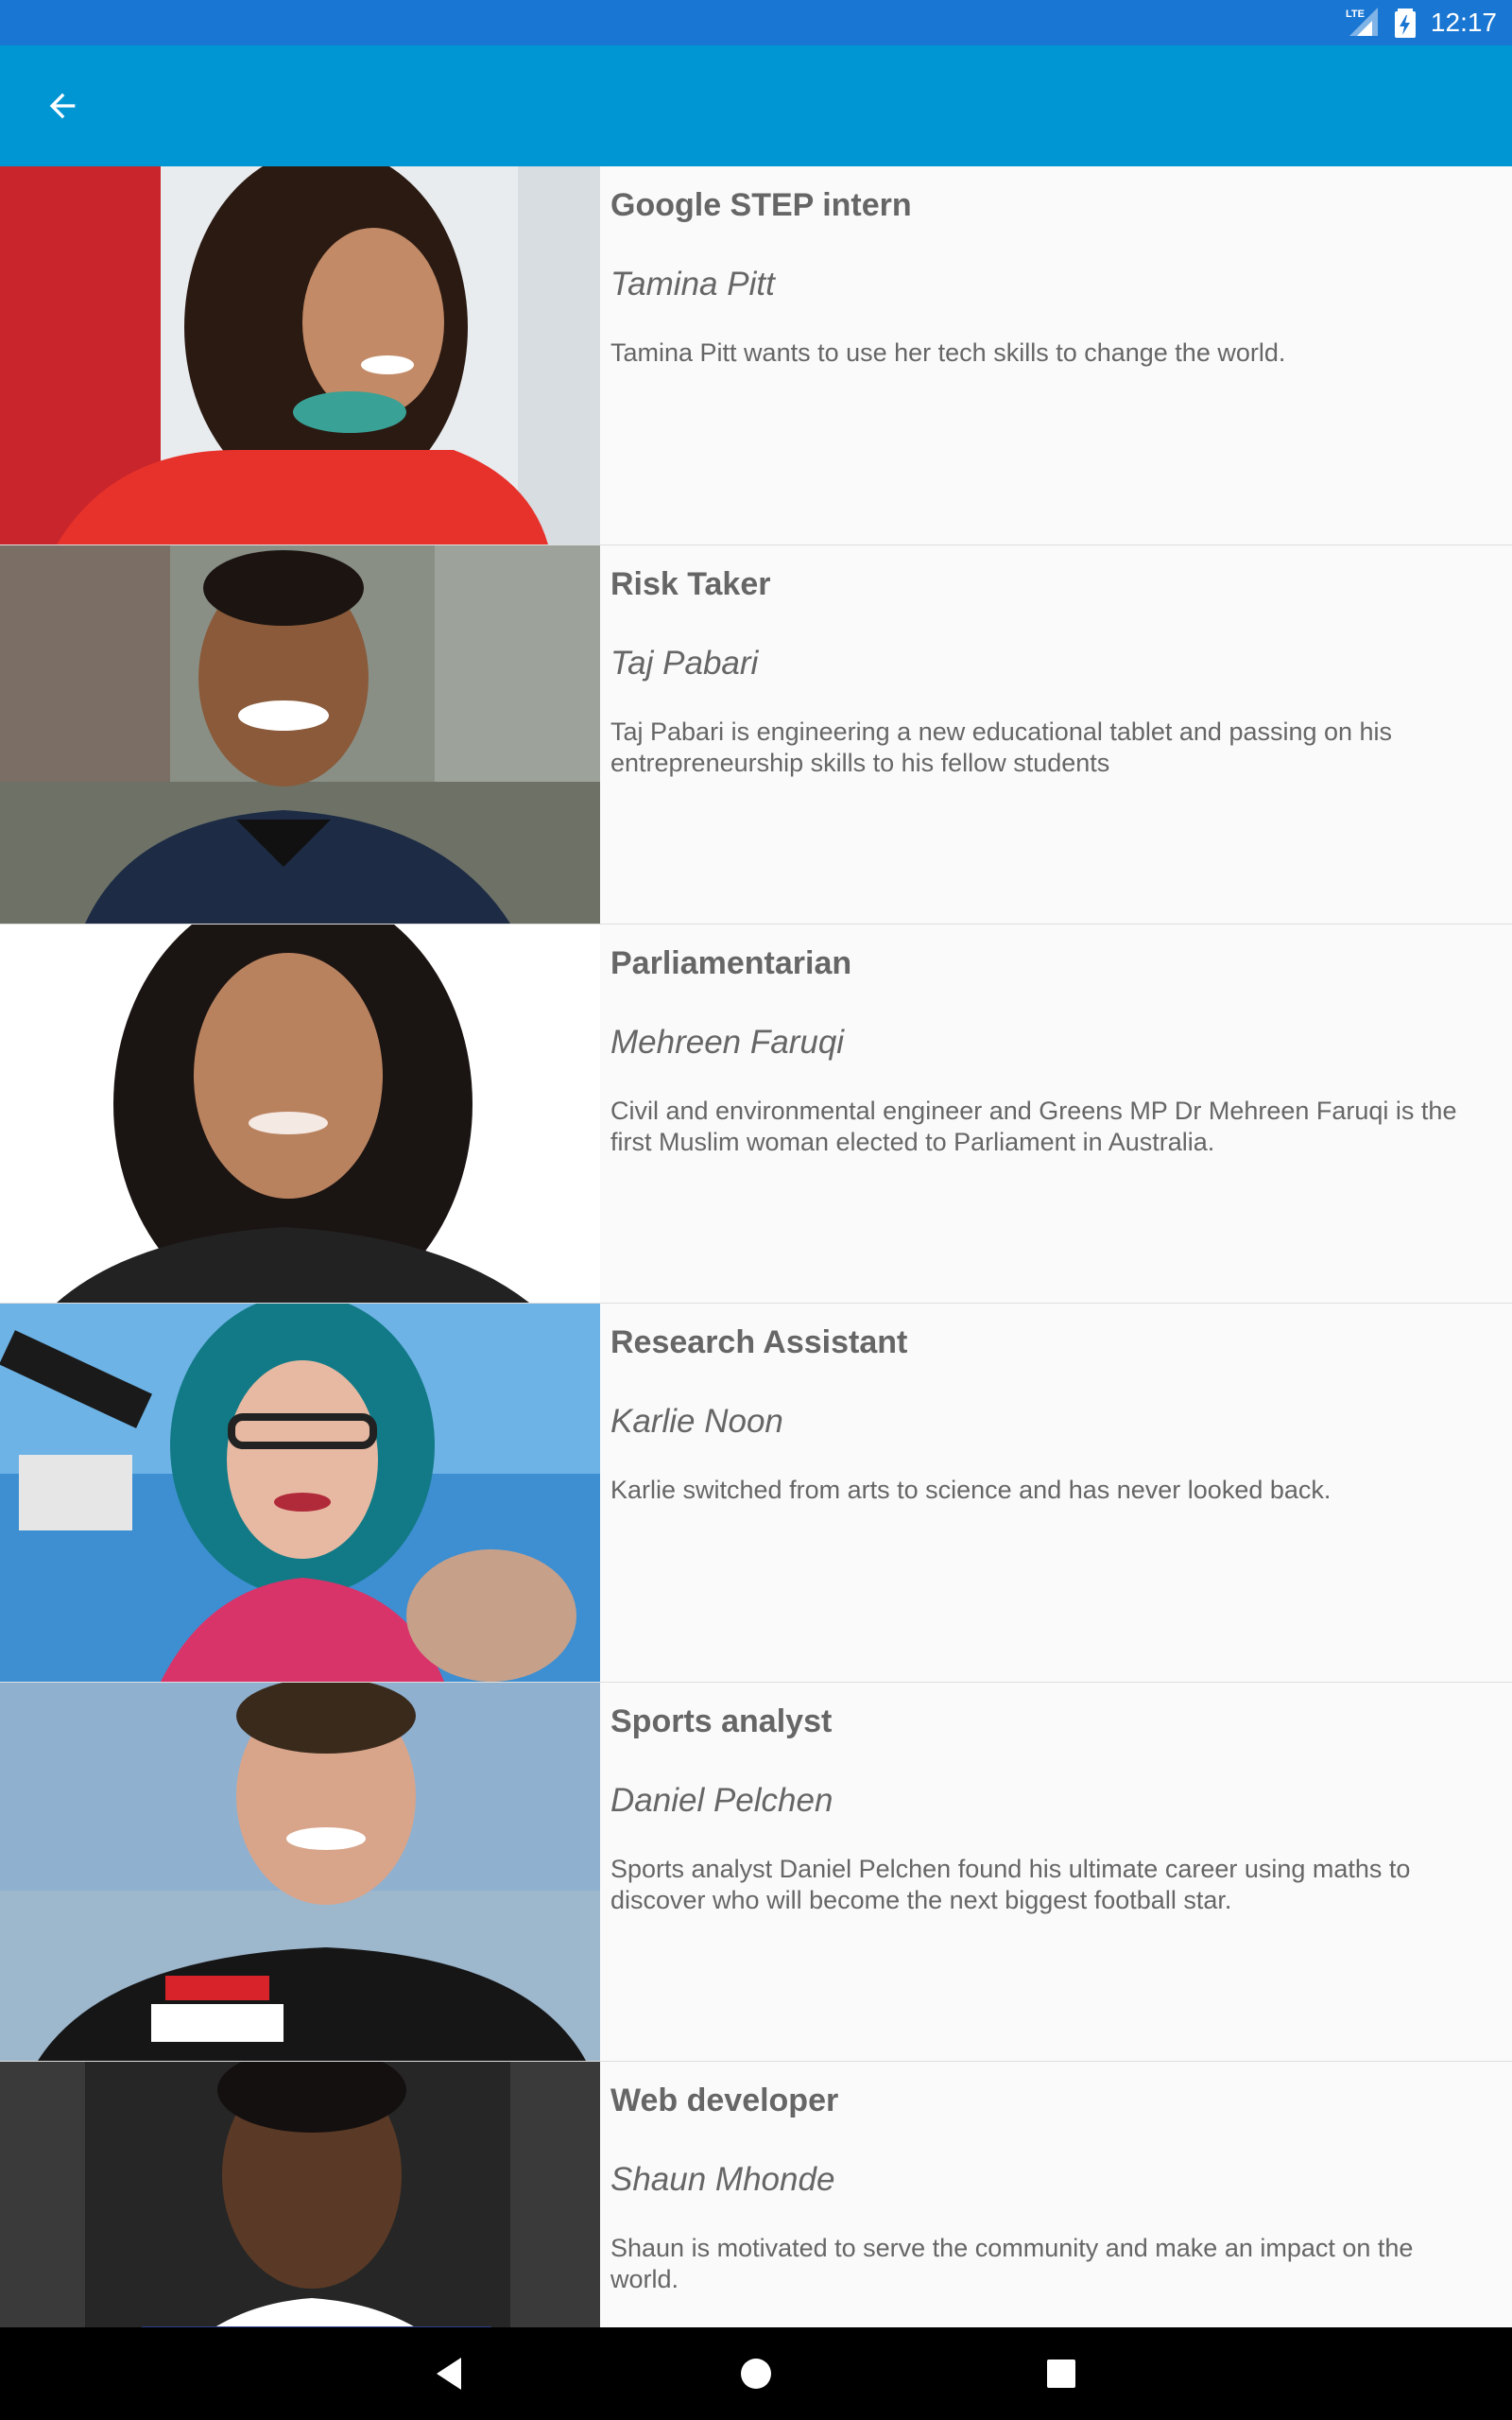 The width and height of the screenshot is (1512, 2420). I want to click on navigation-bar, so click(756, 2373).